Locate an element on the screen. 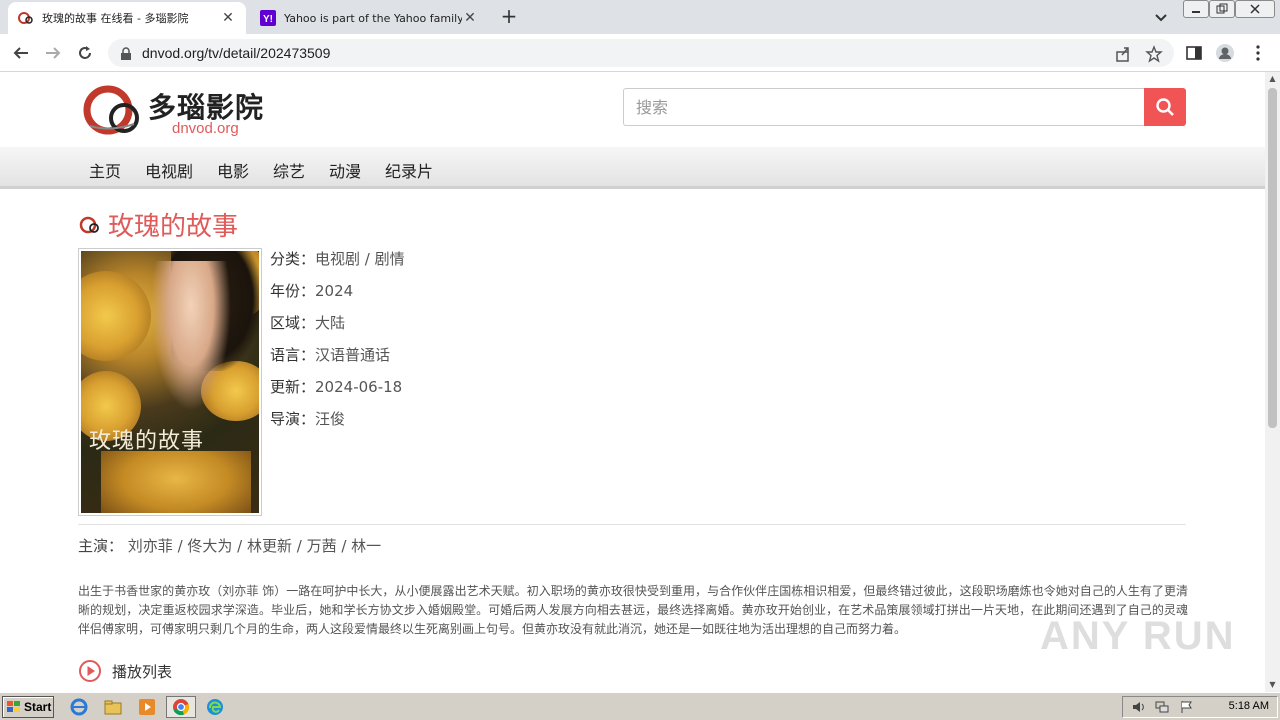  edge-icon is located at coordinates (215, 707).